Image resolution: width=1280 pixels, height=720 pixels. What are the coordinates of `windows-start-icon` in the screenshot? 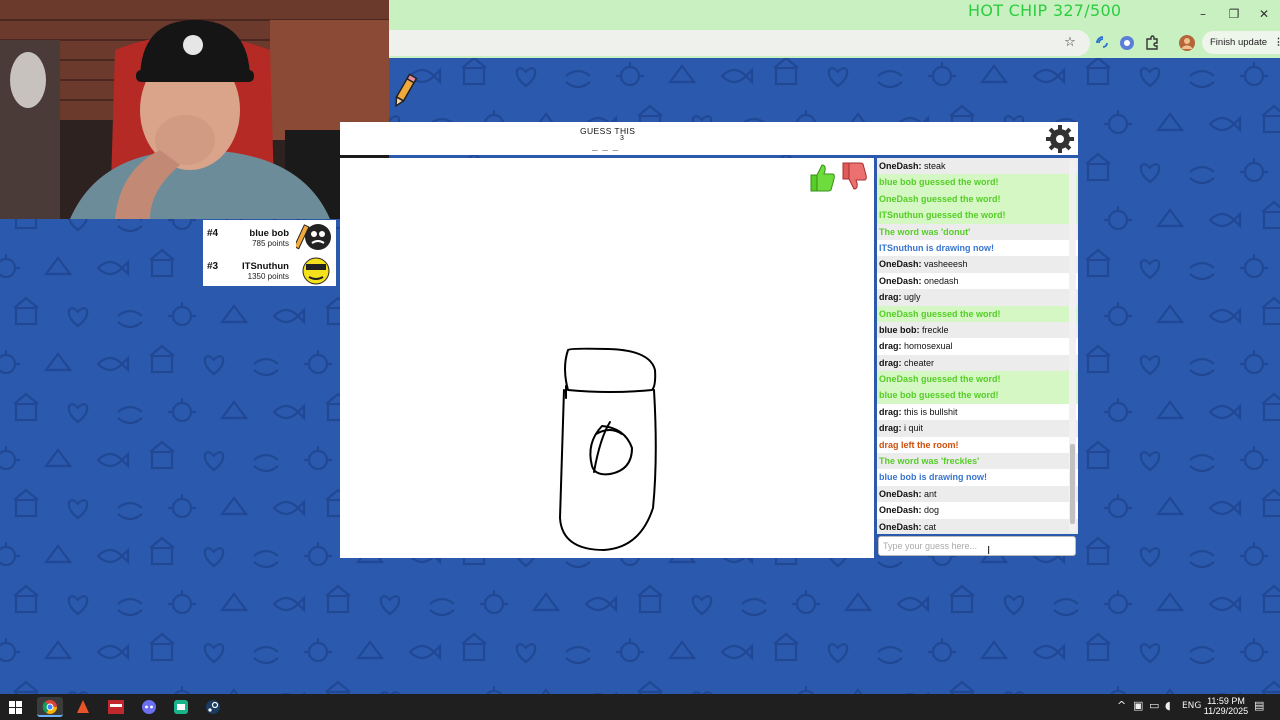 It's located at (15, 707).